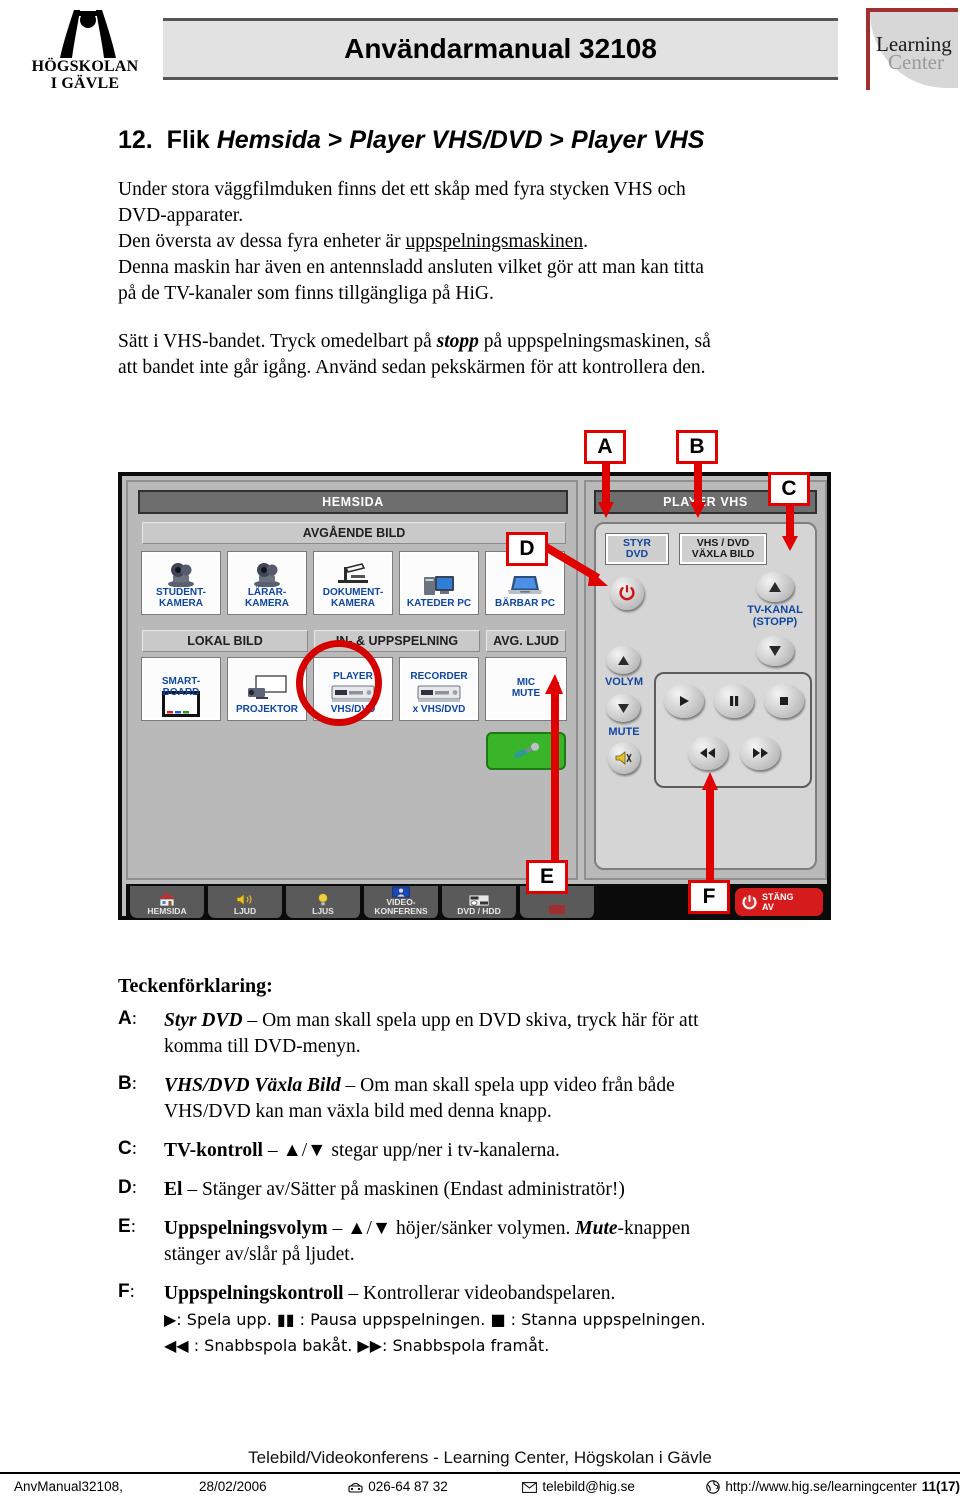 The width and height of the screenshot is (960, 1507). Describe the element at coordinates (446, 140) in the screenshot. I see `section-title-italic-2: Player VHS/DVD` at that location.